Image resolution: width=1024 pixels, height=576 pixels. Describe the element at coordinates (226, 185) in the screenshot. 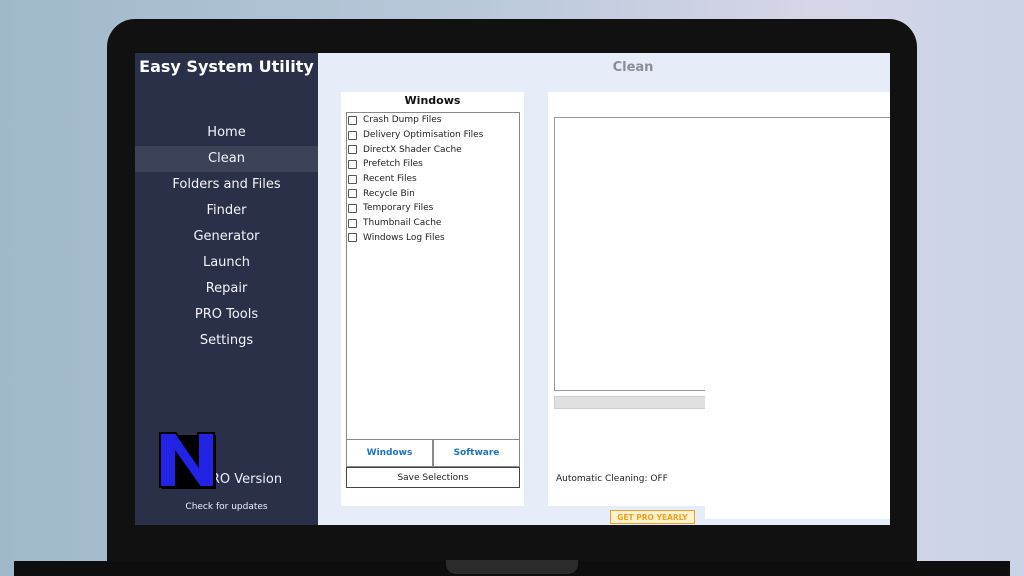

I see `sidebar-item-folders-and-files: Folders and Files` at that location.